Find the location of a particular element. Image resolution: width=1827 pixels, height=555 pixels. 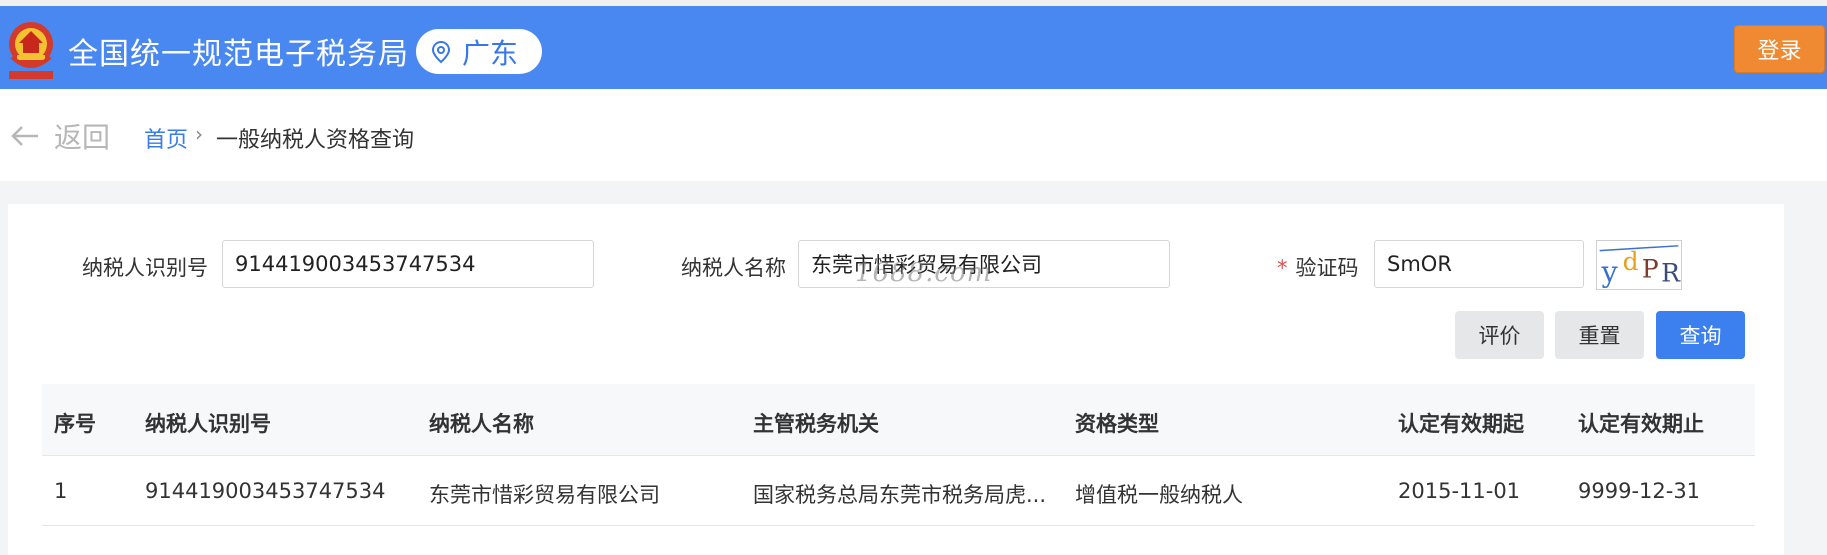

cell-qualification-type: 增值税一般纳税人 is located at coordinates (1159, 495).